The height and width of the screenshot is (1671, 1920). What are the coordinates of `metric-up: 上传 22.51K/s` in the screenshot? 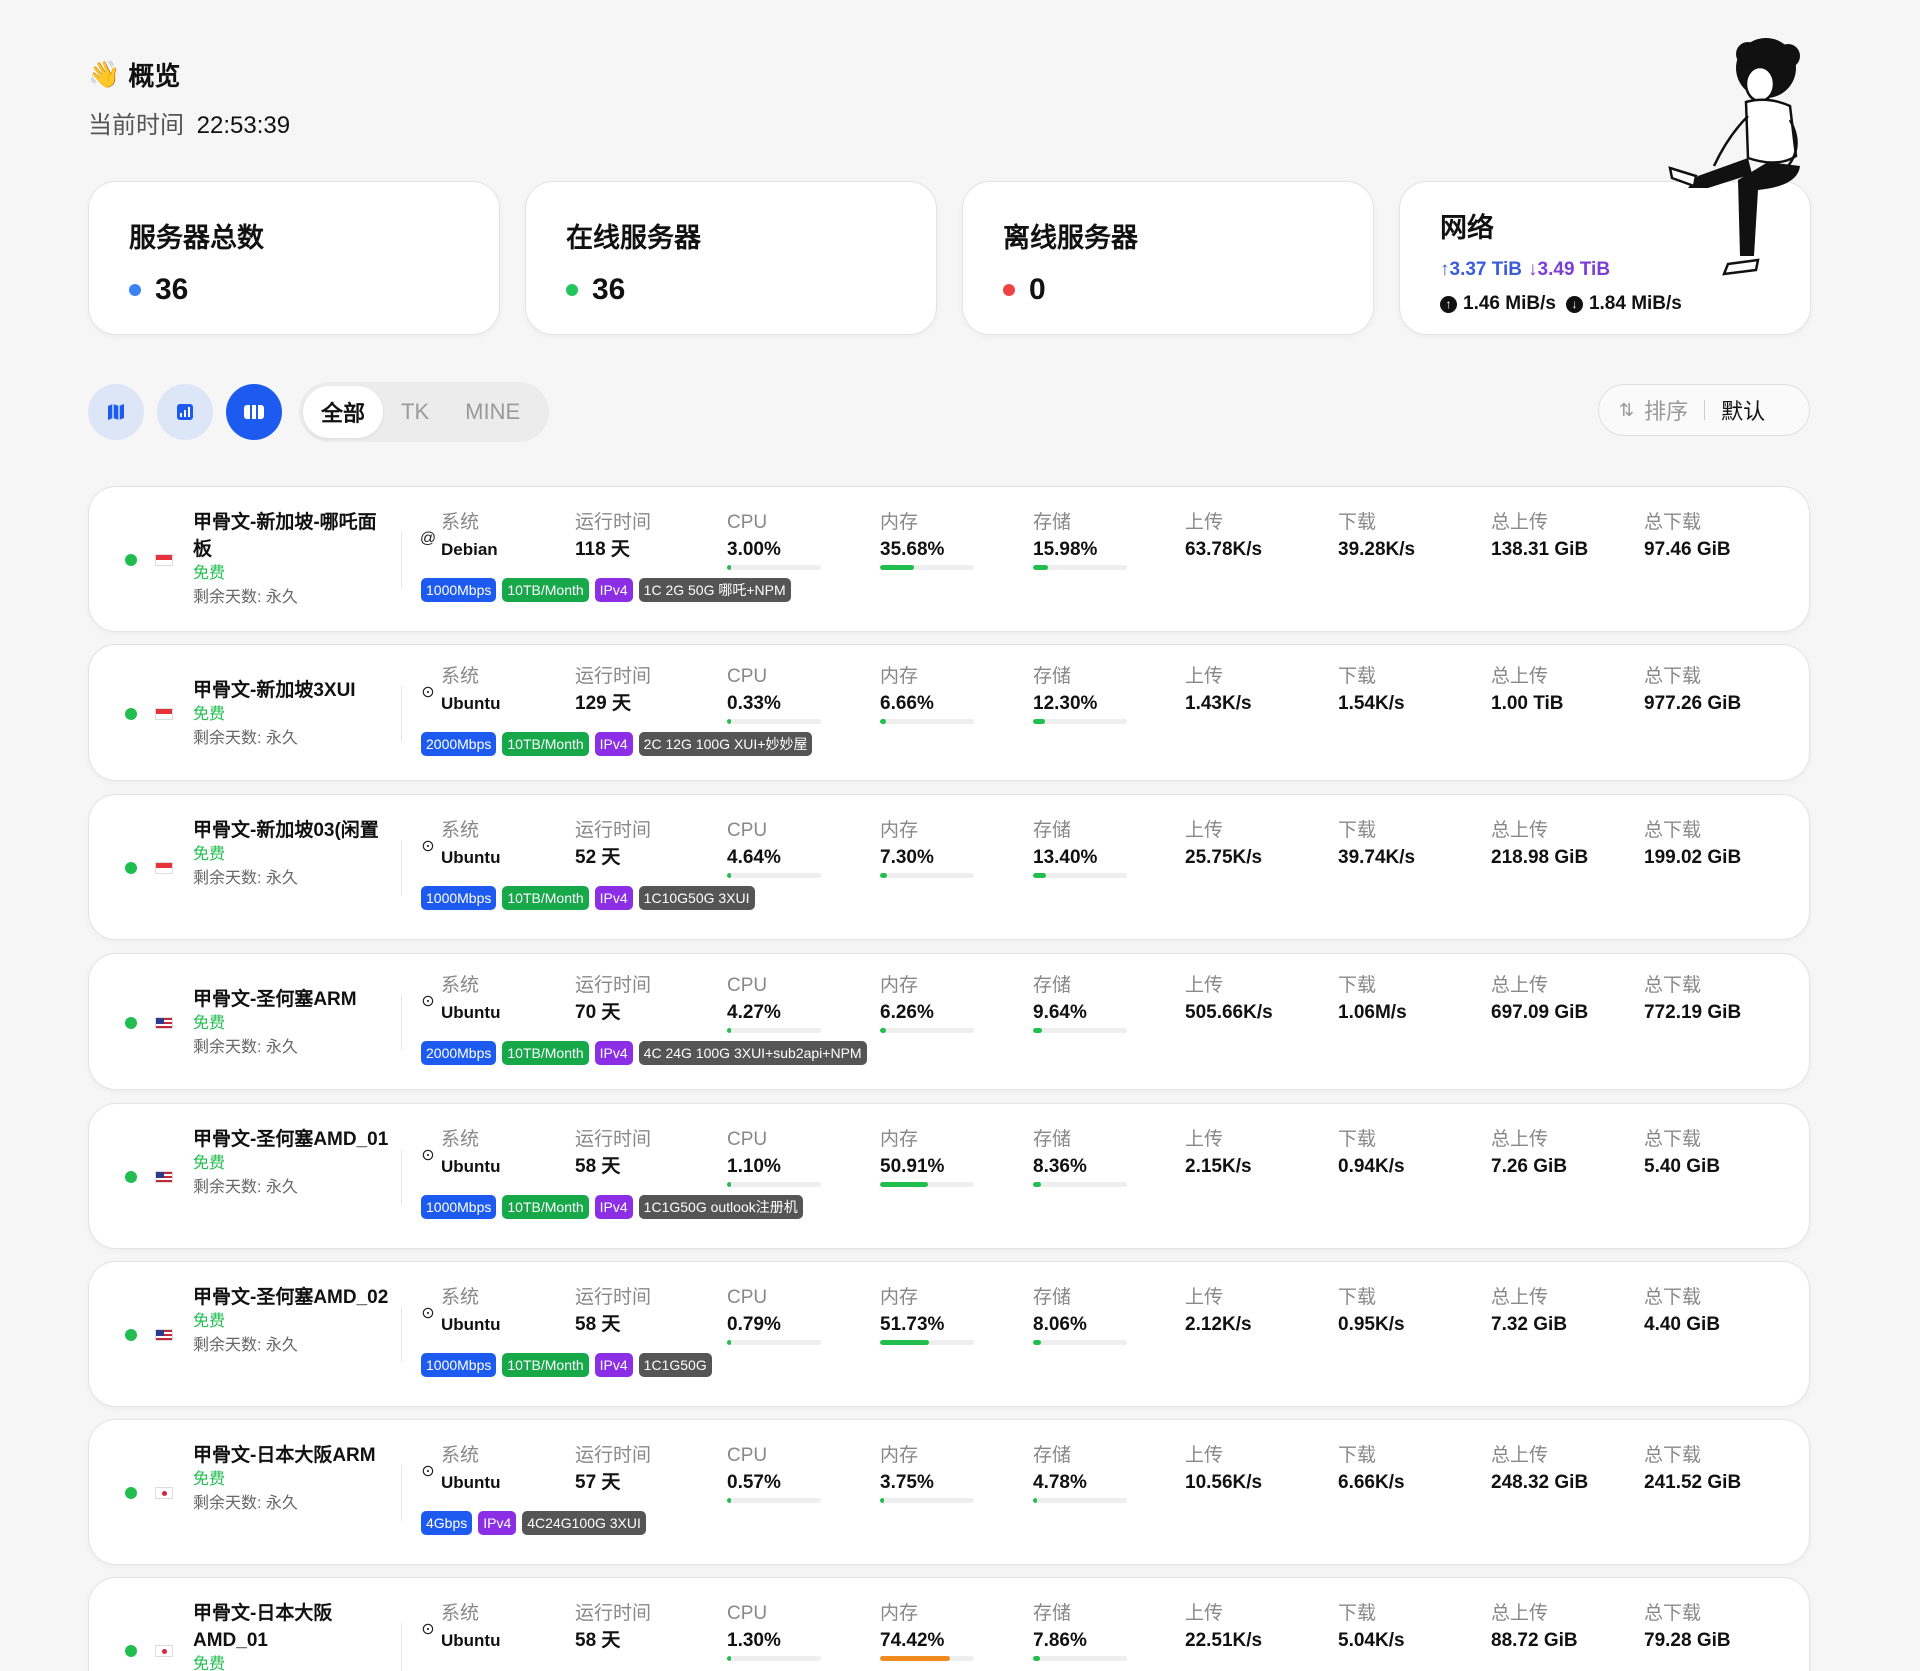 It's located at (1250, 1627).